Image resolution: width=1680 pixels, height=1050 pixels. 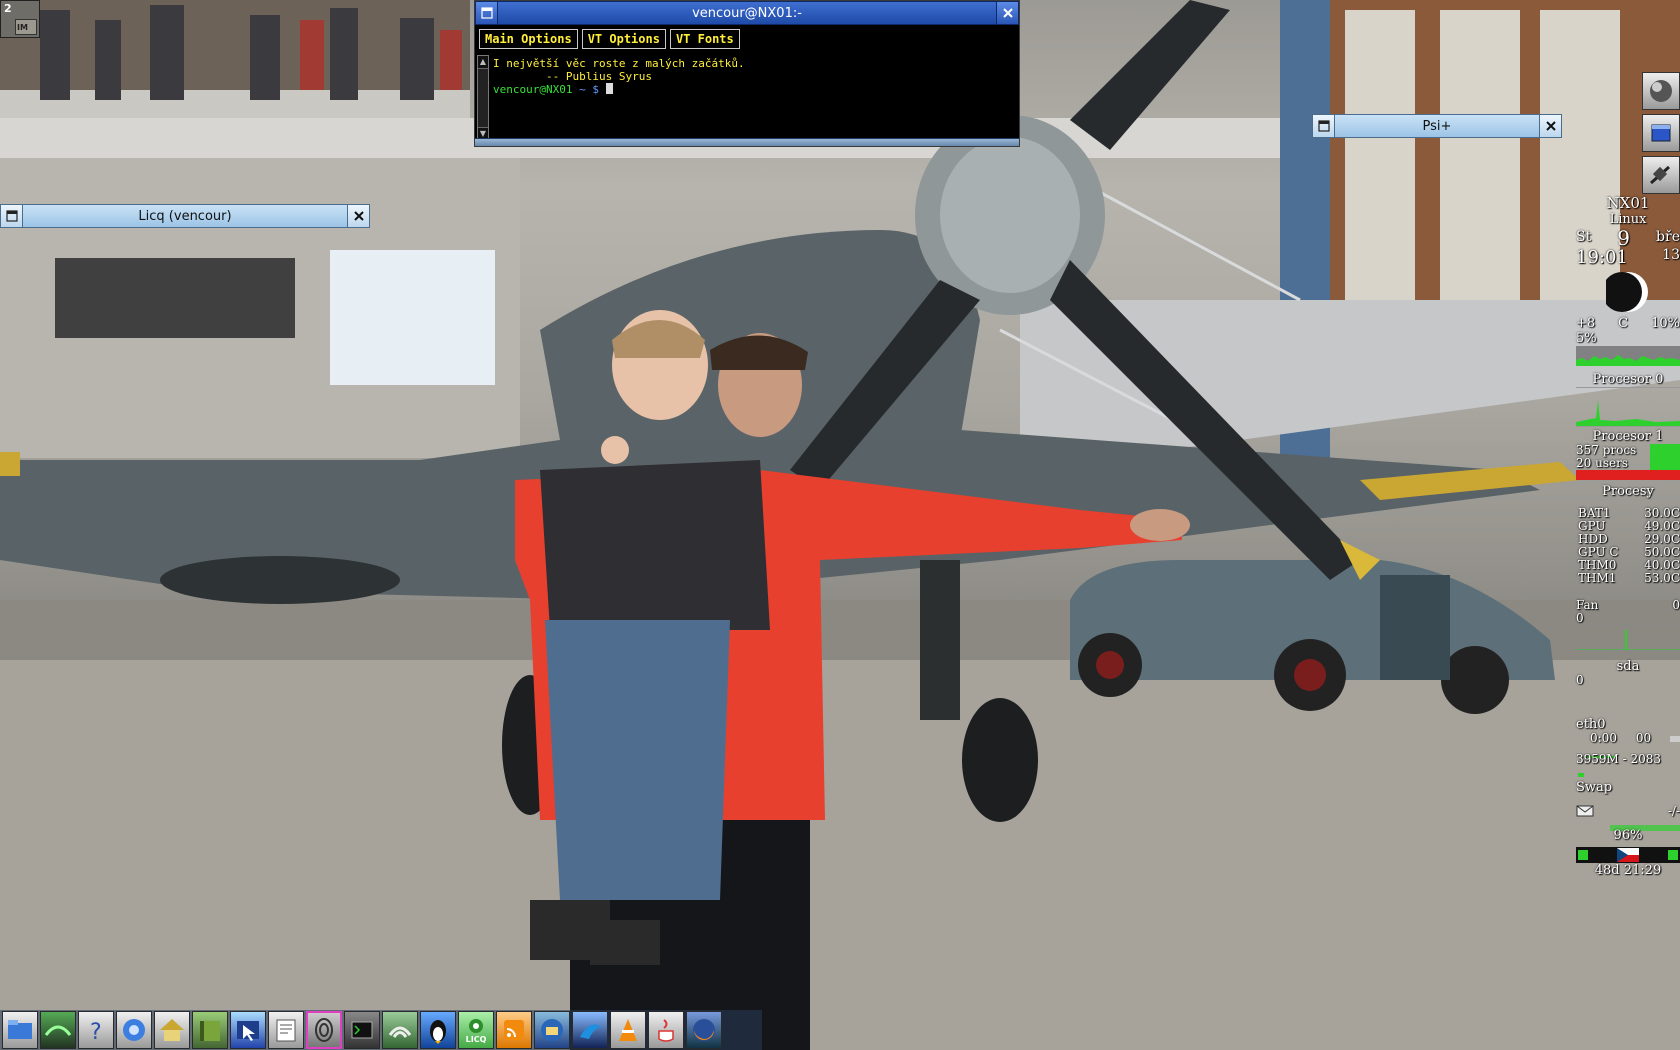 What do you see at coordinates (1628, 219) in the screenshot?
I see `os-name: Linux` at bounding box center [1628, 219].